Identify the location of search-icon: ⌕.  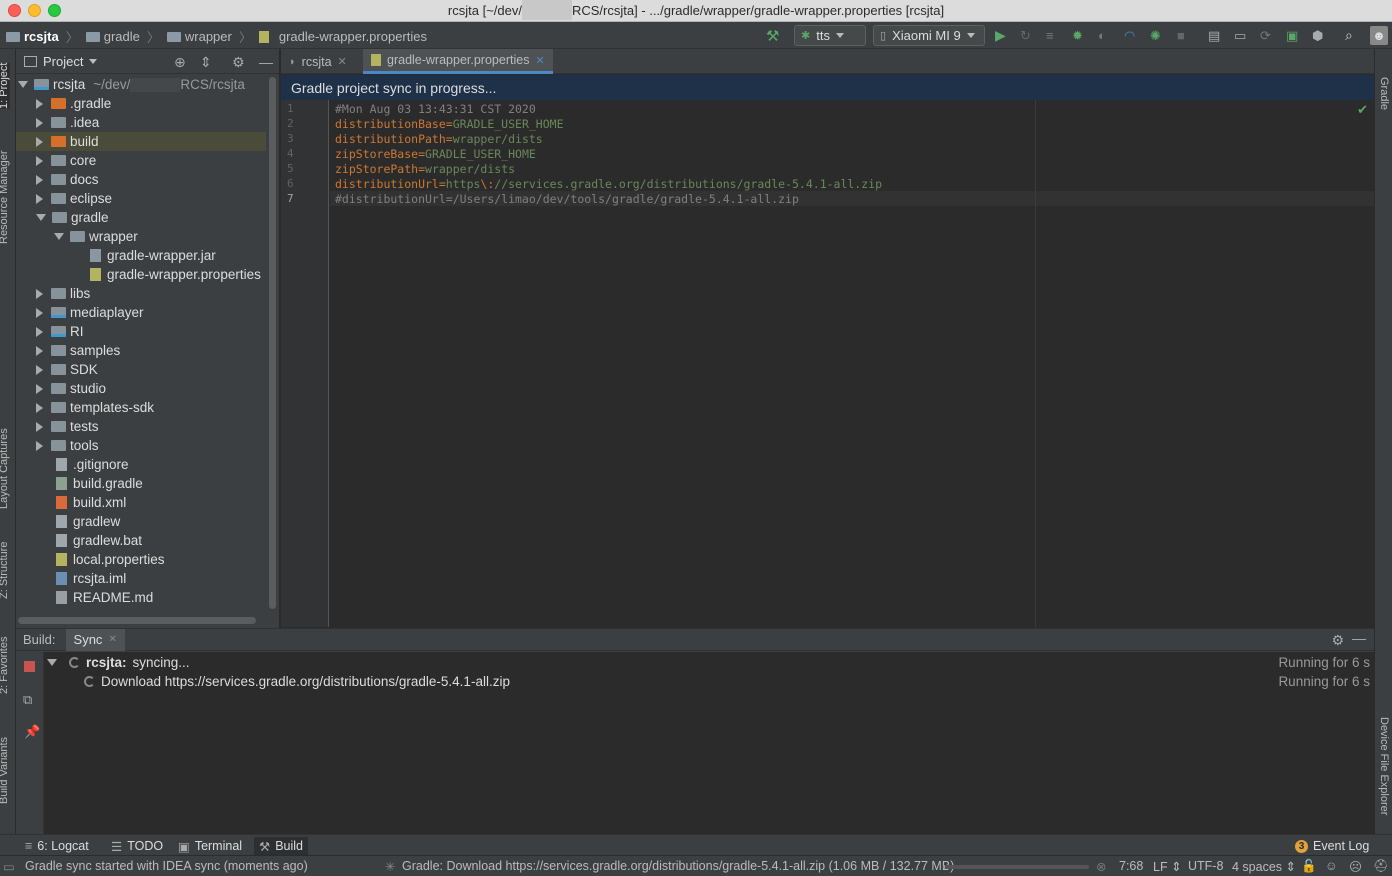
(1349, 35).